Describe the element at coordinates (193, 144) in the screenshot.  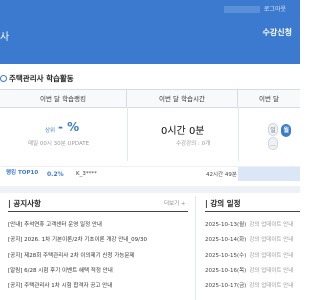
I see `lecture-count: 수강강의 : 0개` at that location.